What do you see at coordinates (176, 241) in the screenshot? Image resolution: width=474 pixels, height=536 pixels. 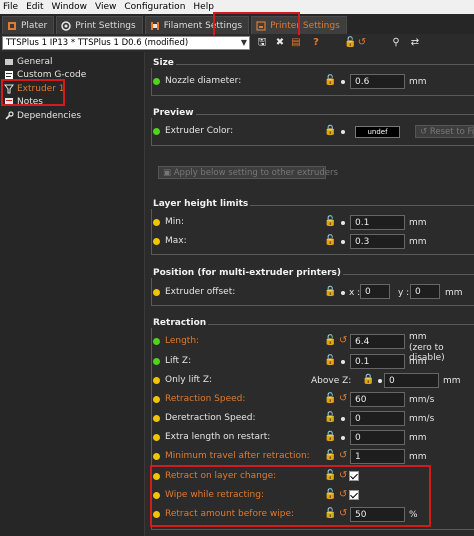 I see `max-label: Max:` at bounding box center [176, 241].